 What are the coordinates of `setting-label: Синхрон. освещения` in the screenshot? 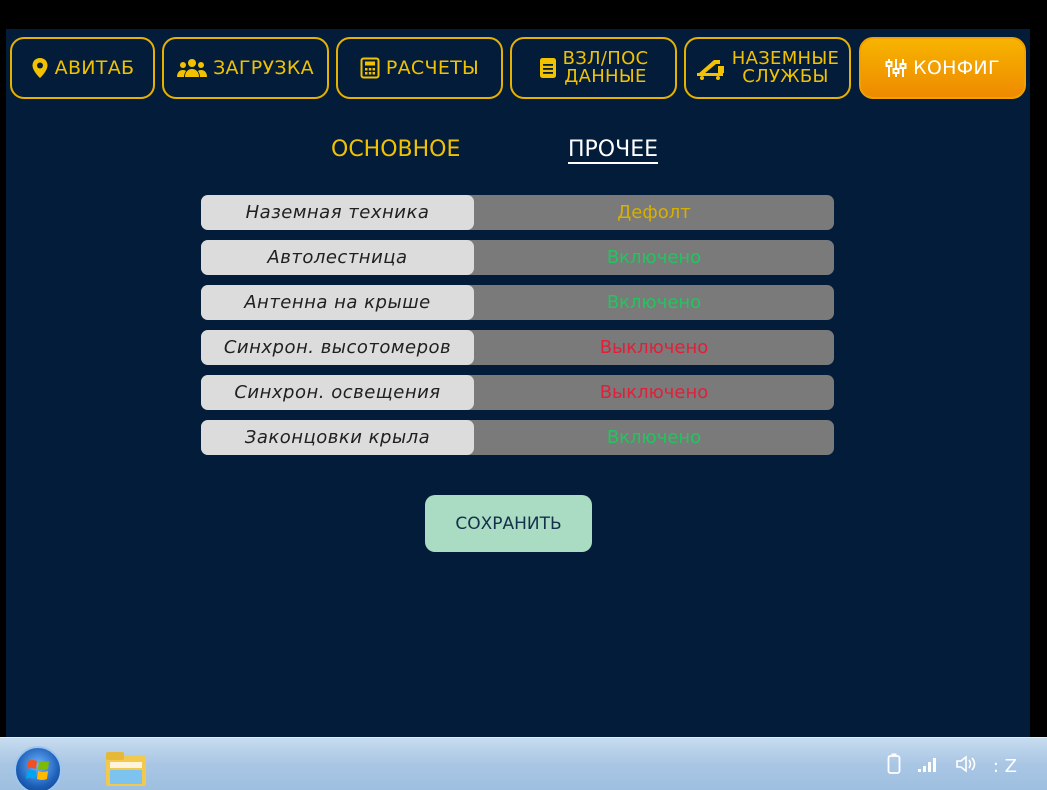 It's located at (337, 392).